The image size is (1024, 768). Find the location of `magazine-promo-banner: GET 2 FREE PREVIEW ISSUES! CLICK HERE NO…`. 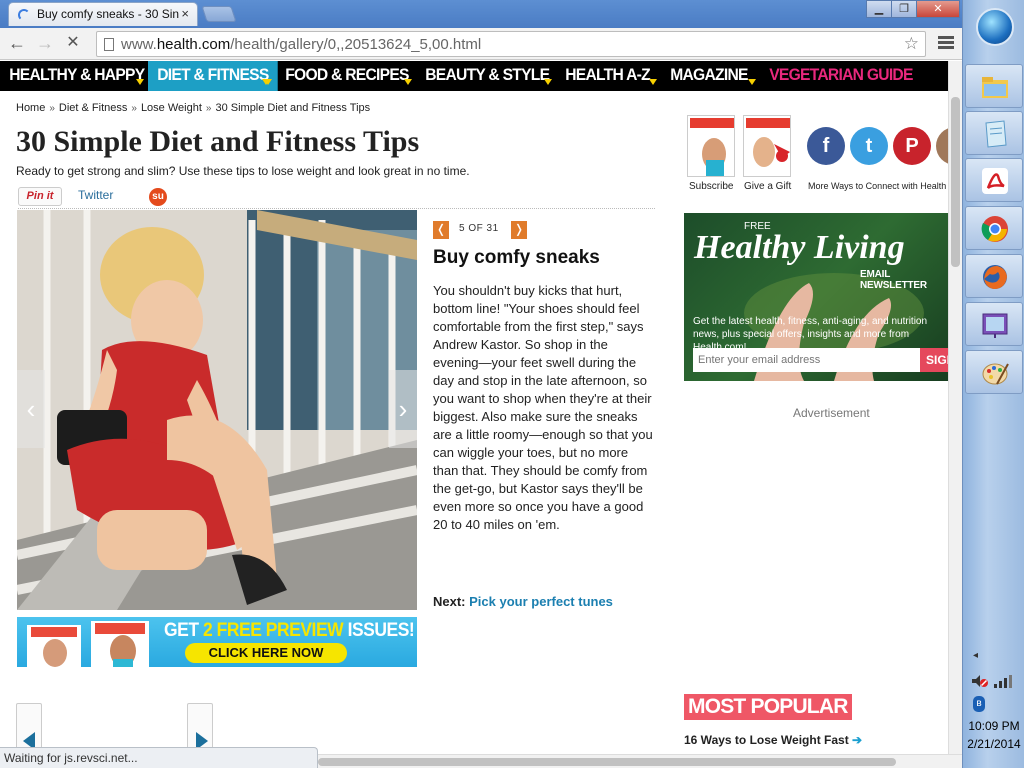

magazine-promo-banner: GET 2 FREE PREVIEW ISSUES! CLICK HERE NO… is located at coordinates (217, 642).